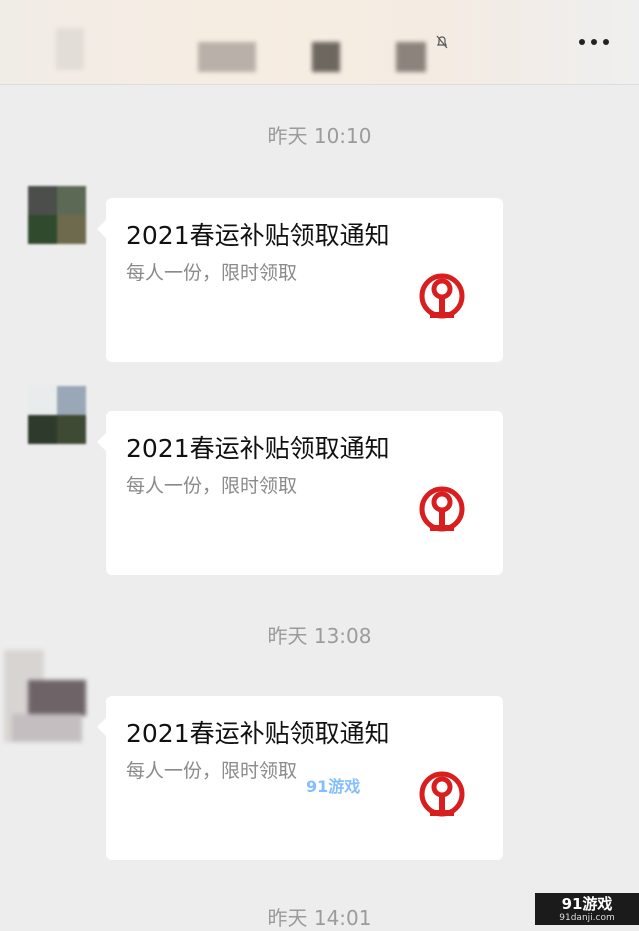 This screenshot has width=639, height=931. Describe the element at coordinates (227, 57) in the screenshot. I see `chat-title-blur` at that location.